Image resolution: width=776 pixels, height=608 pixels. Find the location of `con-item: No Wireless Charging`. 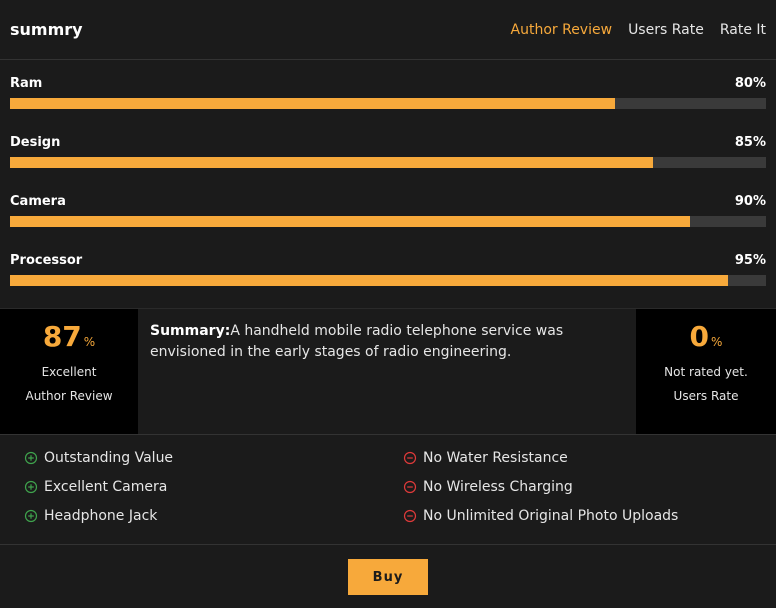

con-item: No Wireless Charging is located at coordinates (577, 487).